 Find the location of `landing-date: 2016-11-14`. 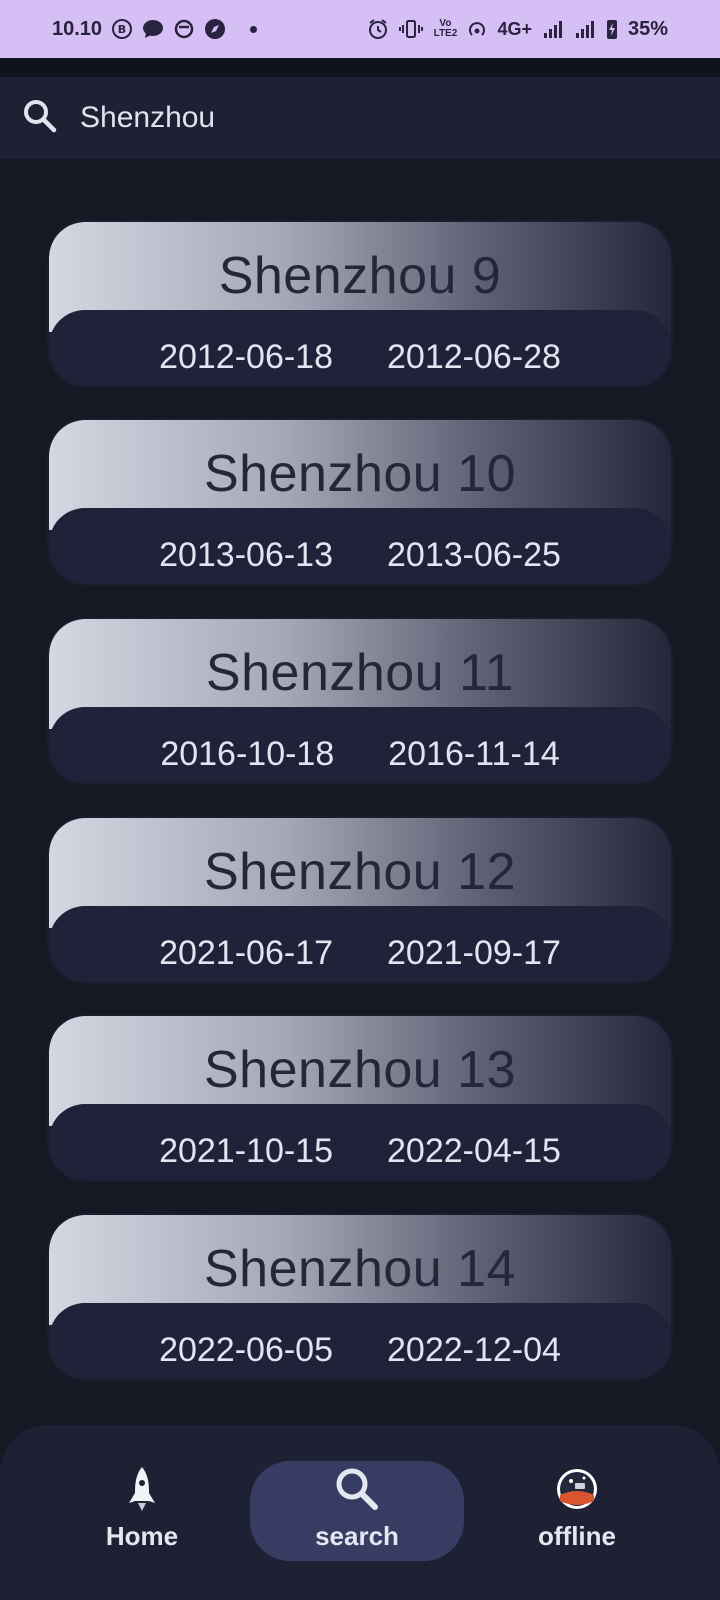

landing-date: 2016-11-14 is located at coordinates (474, 754).